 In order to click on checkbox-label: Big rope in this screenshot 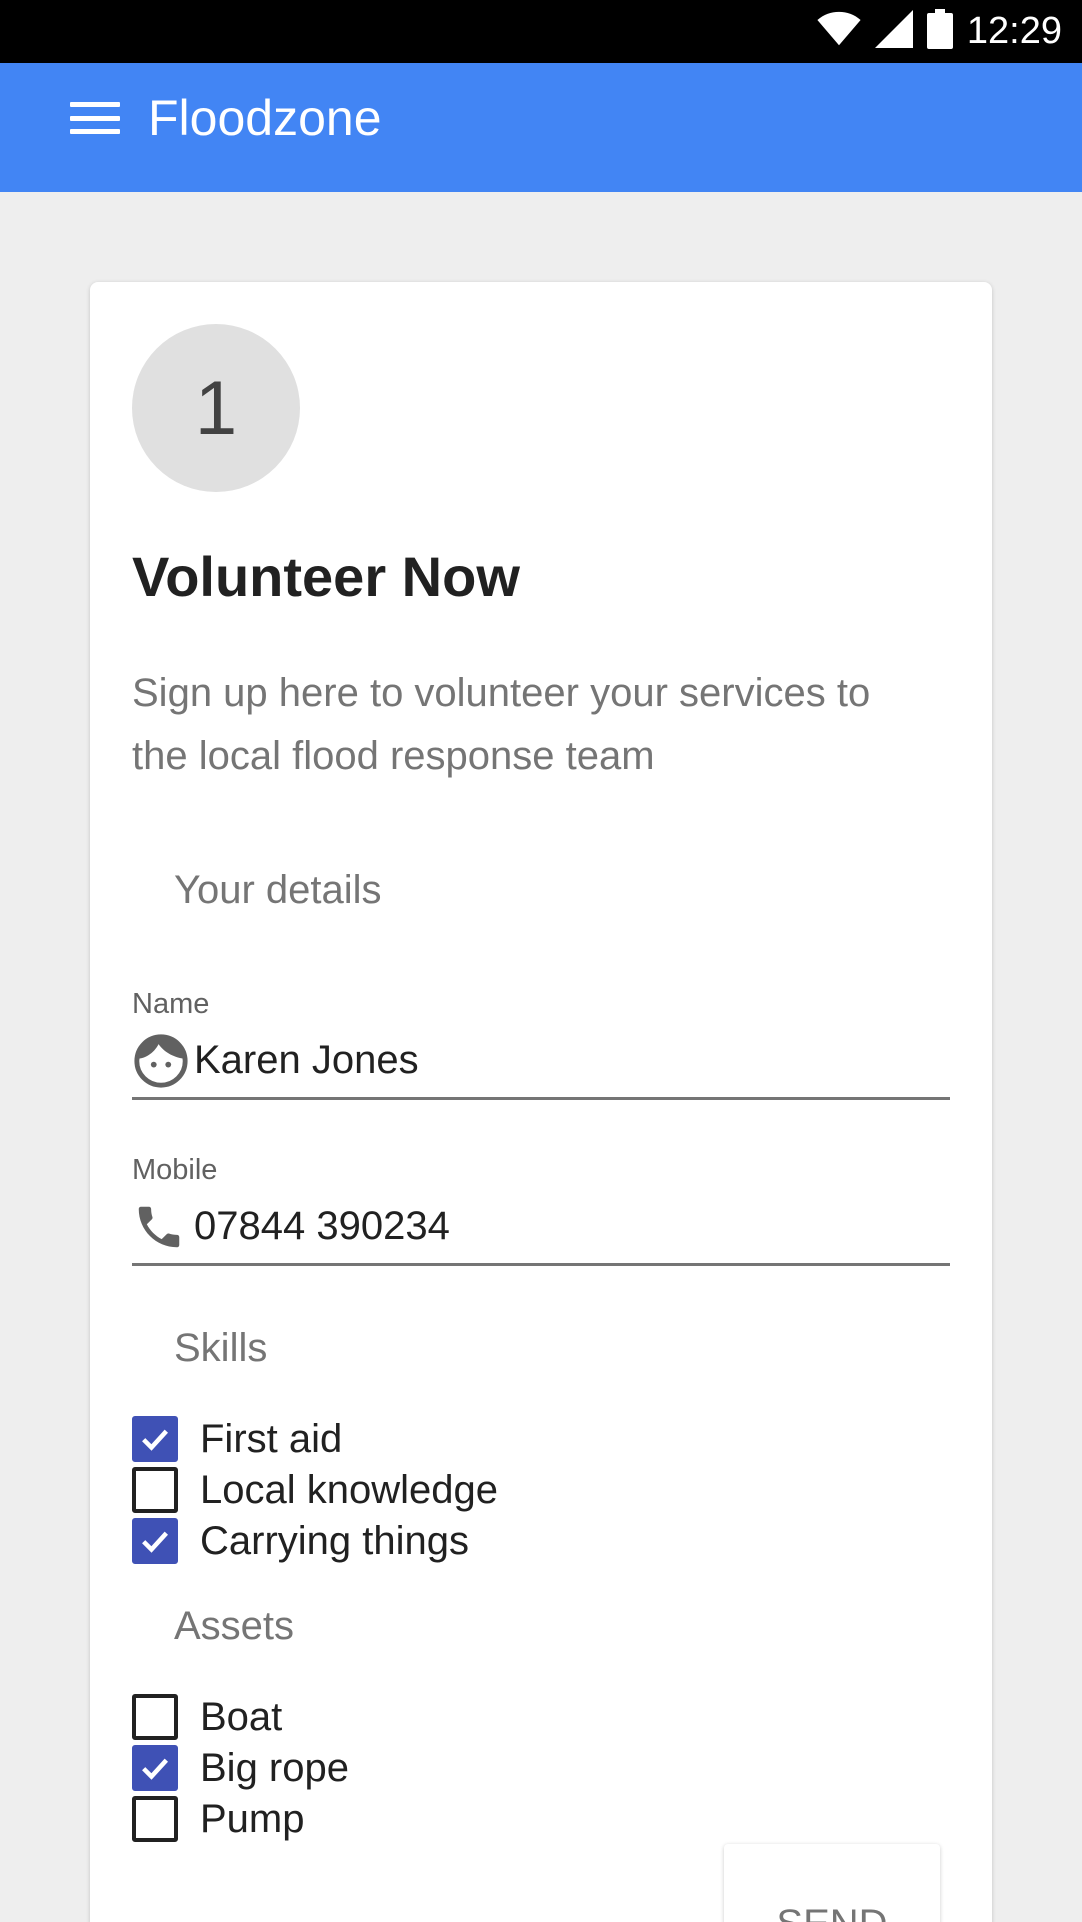, I will do `click(274, 1767)`.